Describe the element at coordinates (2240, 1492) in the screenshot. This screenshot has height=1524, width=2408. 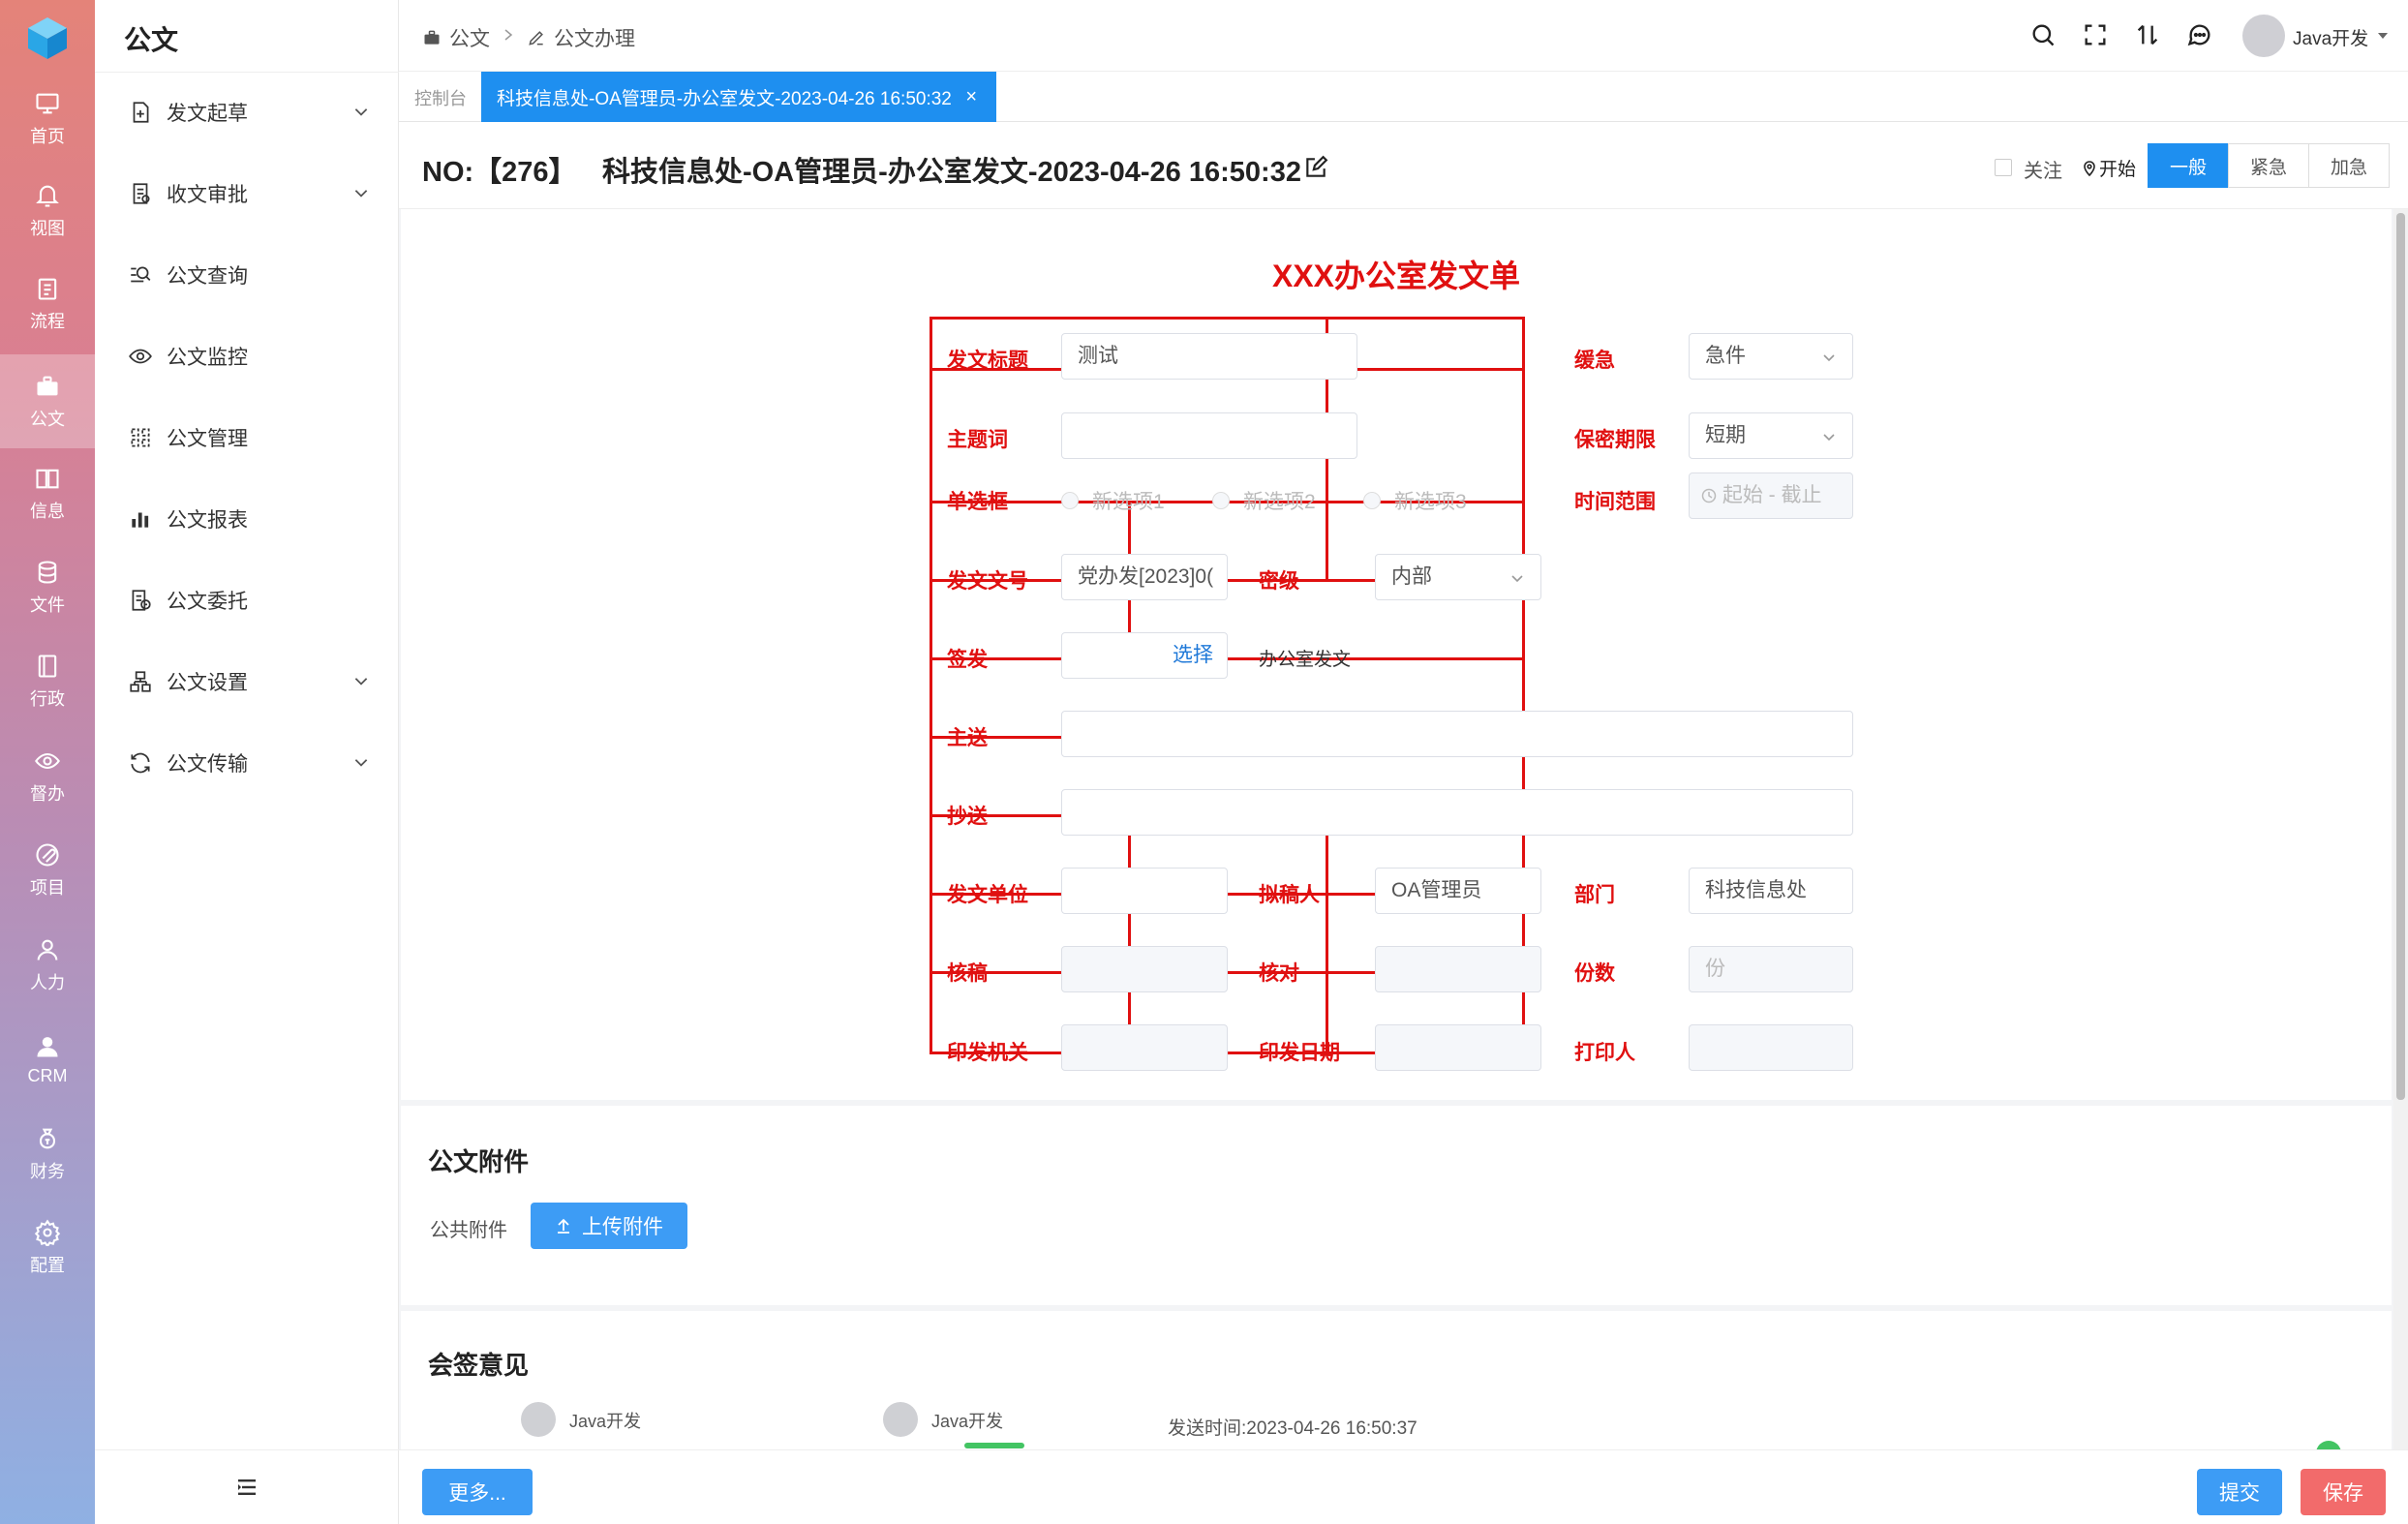
I see `submit-button: 提交` at that location.